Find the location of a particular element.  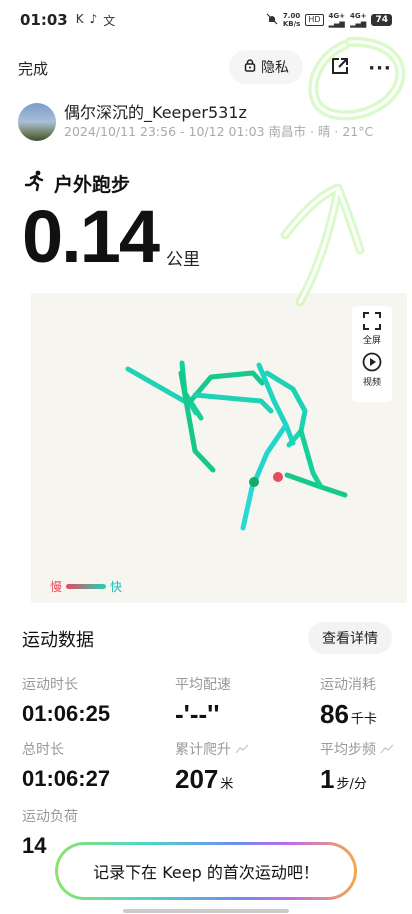

stat-unit: 步/分 is located at coordinates (351, 784).